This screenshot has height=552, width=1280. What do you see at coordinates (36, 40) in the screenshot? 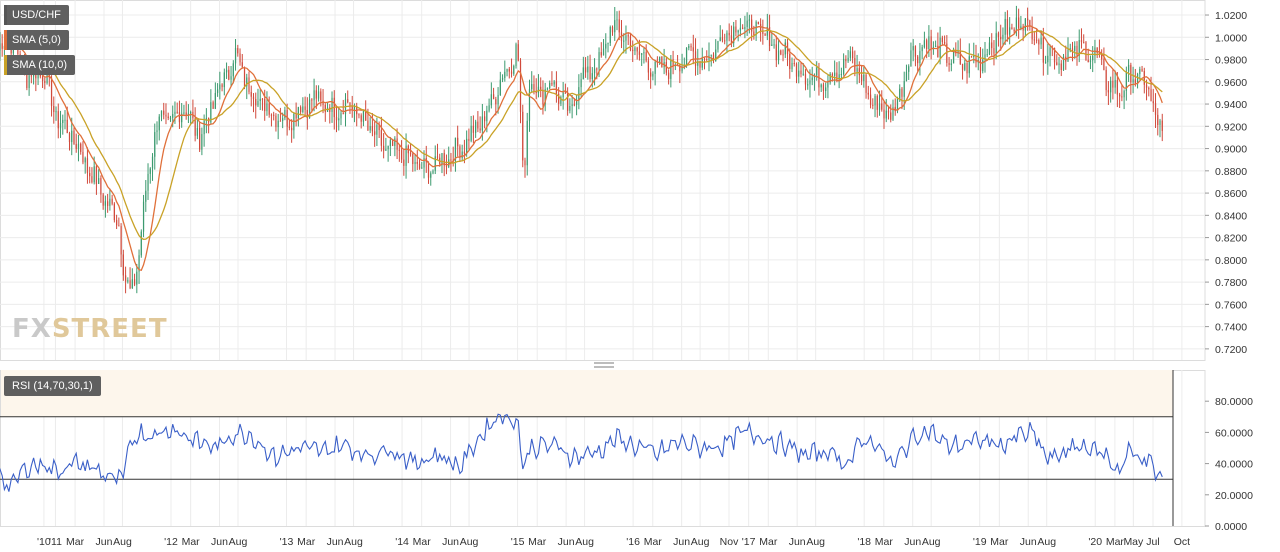
I see `legend-sma5: SMA (5,0)` at bounding box center [36, 40].